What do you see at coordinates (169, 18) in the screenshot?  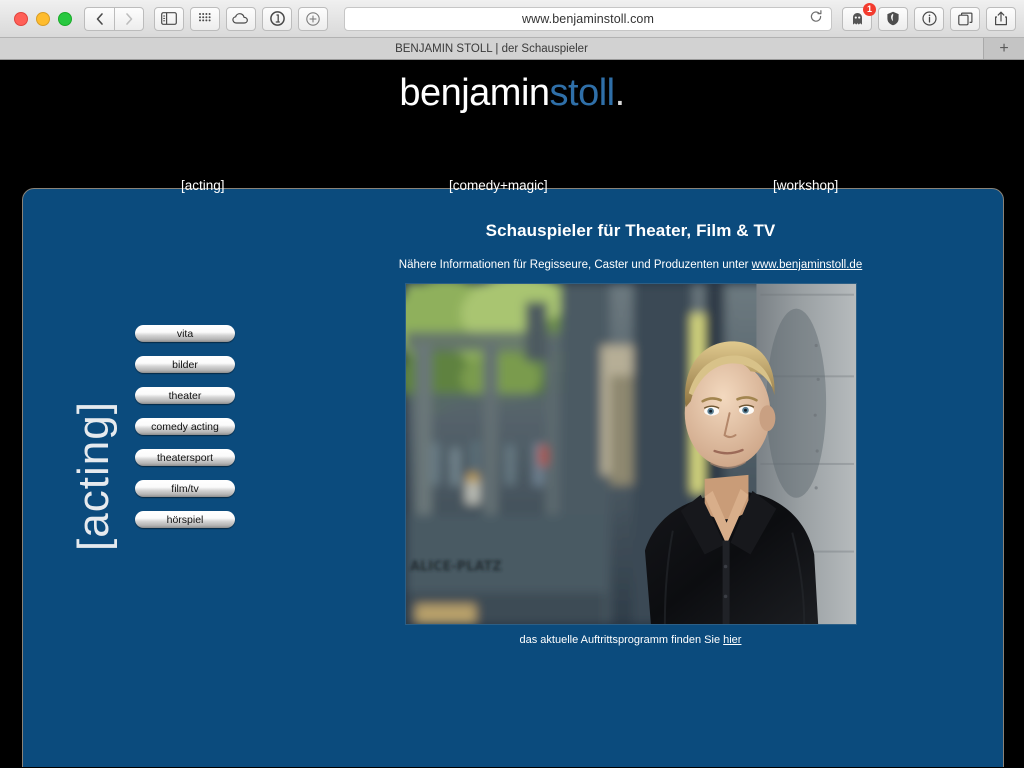 I see `sidebar-icon` at bounding box center [169, 18].